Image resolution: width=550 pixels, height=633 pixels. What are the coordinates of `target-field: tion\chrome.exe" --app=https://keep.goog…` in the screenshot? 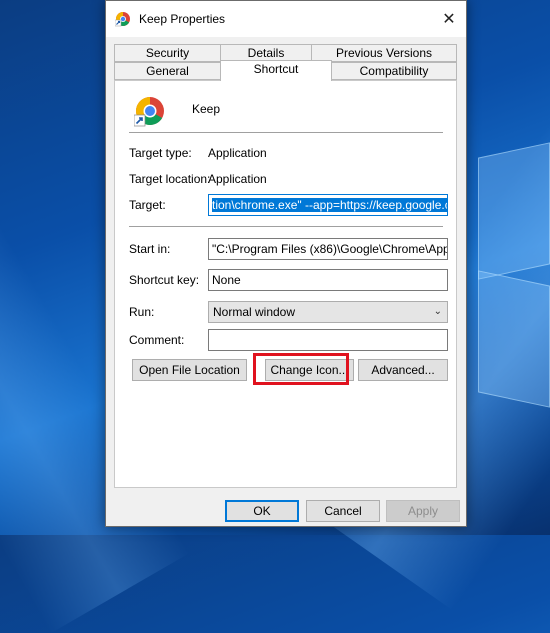 It's located at (328, 205).